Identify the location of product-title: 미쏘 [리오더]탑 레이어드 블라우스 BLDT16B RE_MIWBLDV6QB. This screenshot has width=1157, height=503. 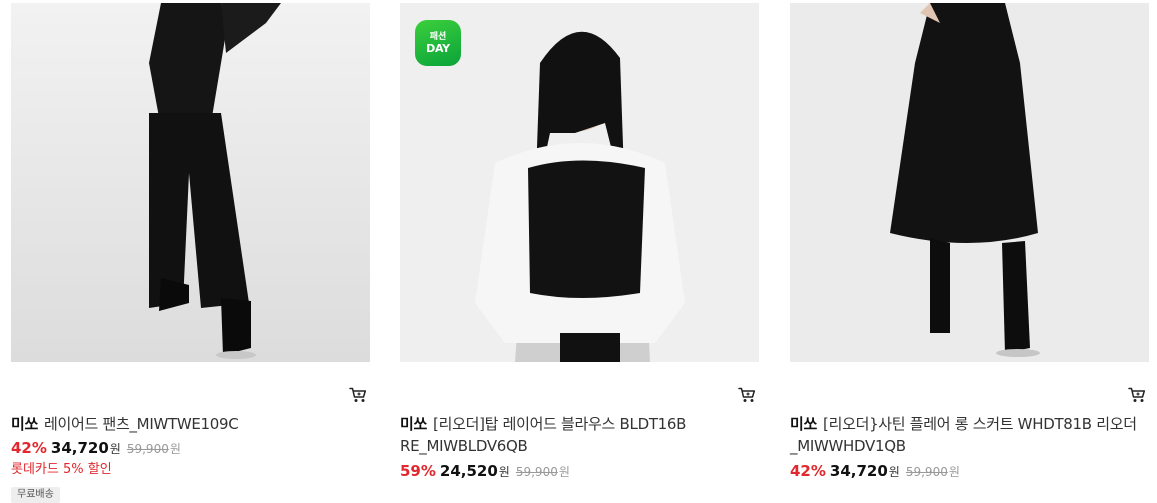
(580, 435).